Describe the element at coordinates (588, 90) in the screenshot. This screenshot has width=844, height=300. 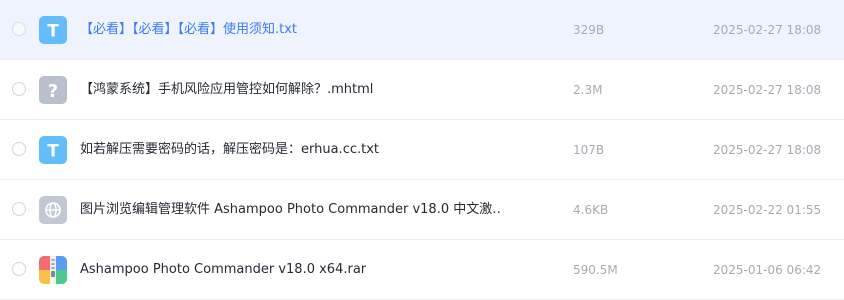
I see `file-size: 2.3M` at that location.